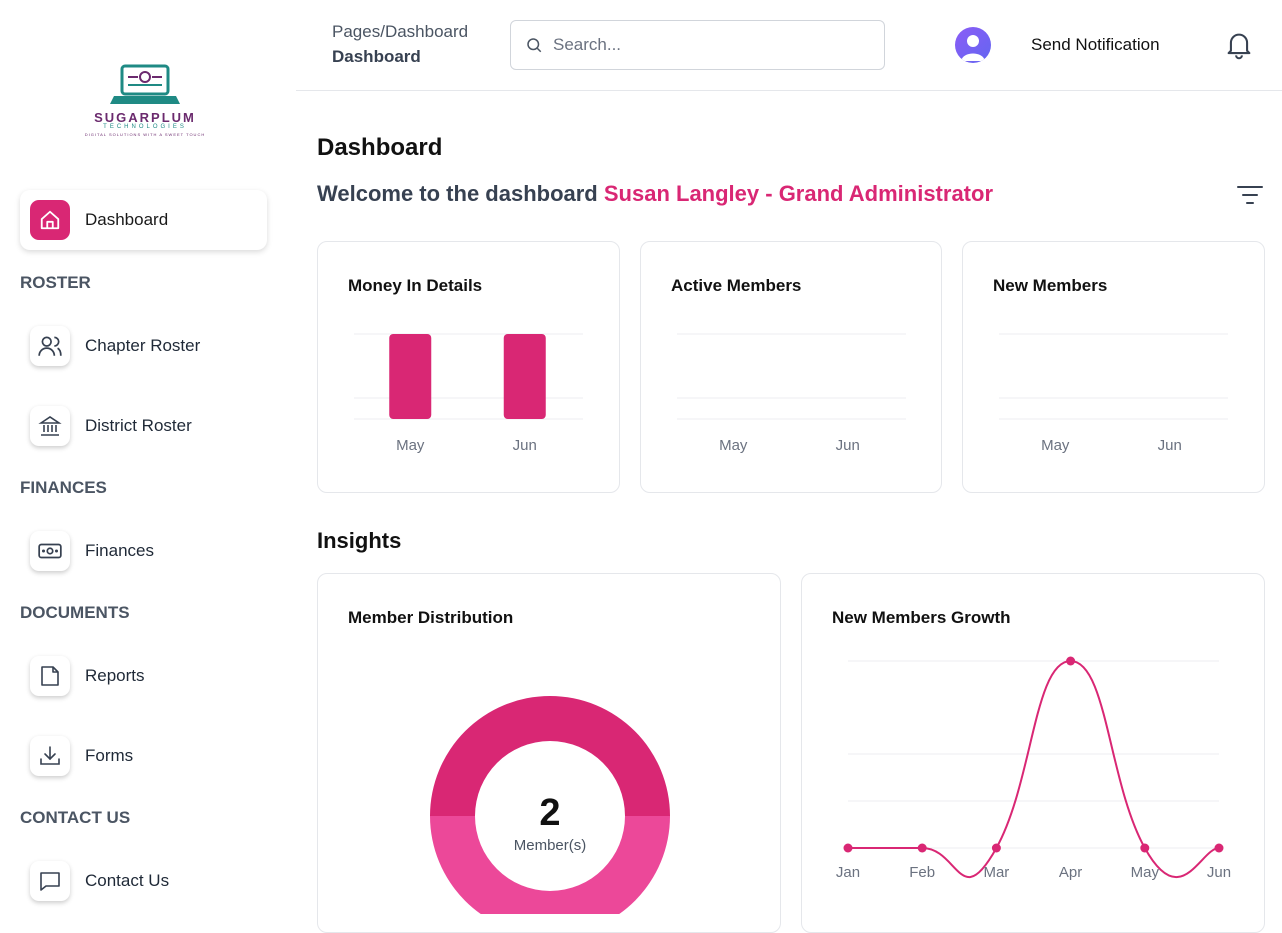 This screenshot has height=933, width=1282. What do you see at coordinates (143, 345) in the screenshot?
I see `sidebar-item-label: Chapter Roster` at bounding box center [143, 345].